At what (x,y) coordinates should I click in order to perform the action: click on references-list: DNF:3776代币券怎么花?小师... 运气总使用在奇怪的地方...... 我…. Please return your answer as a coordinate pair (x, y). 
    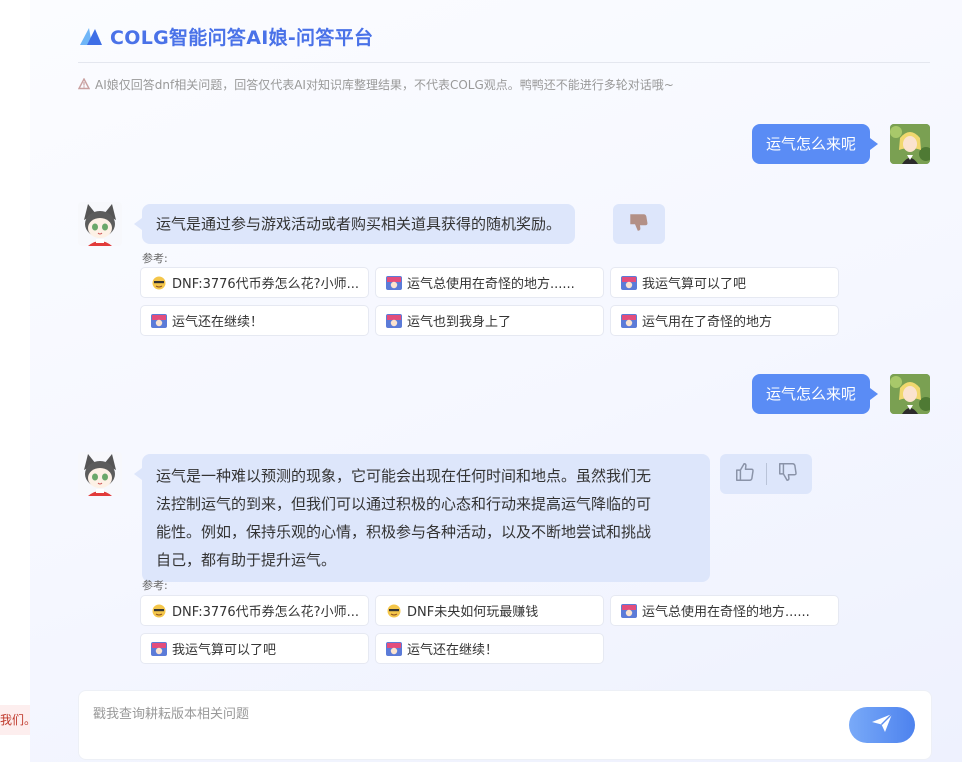
    Looking at the image, I should click on (490, 301).